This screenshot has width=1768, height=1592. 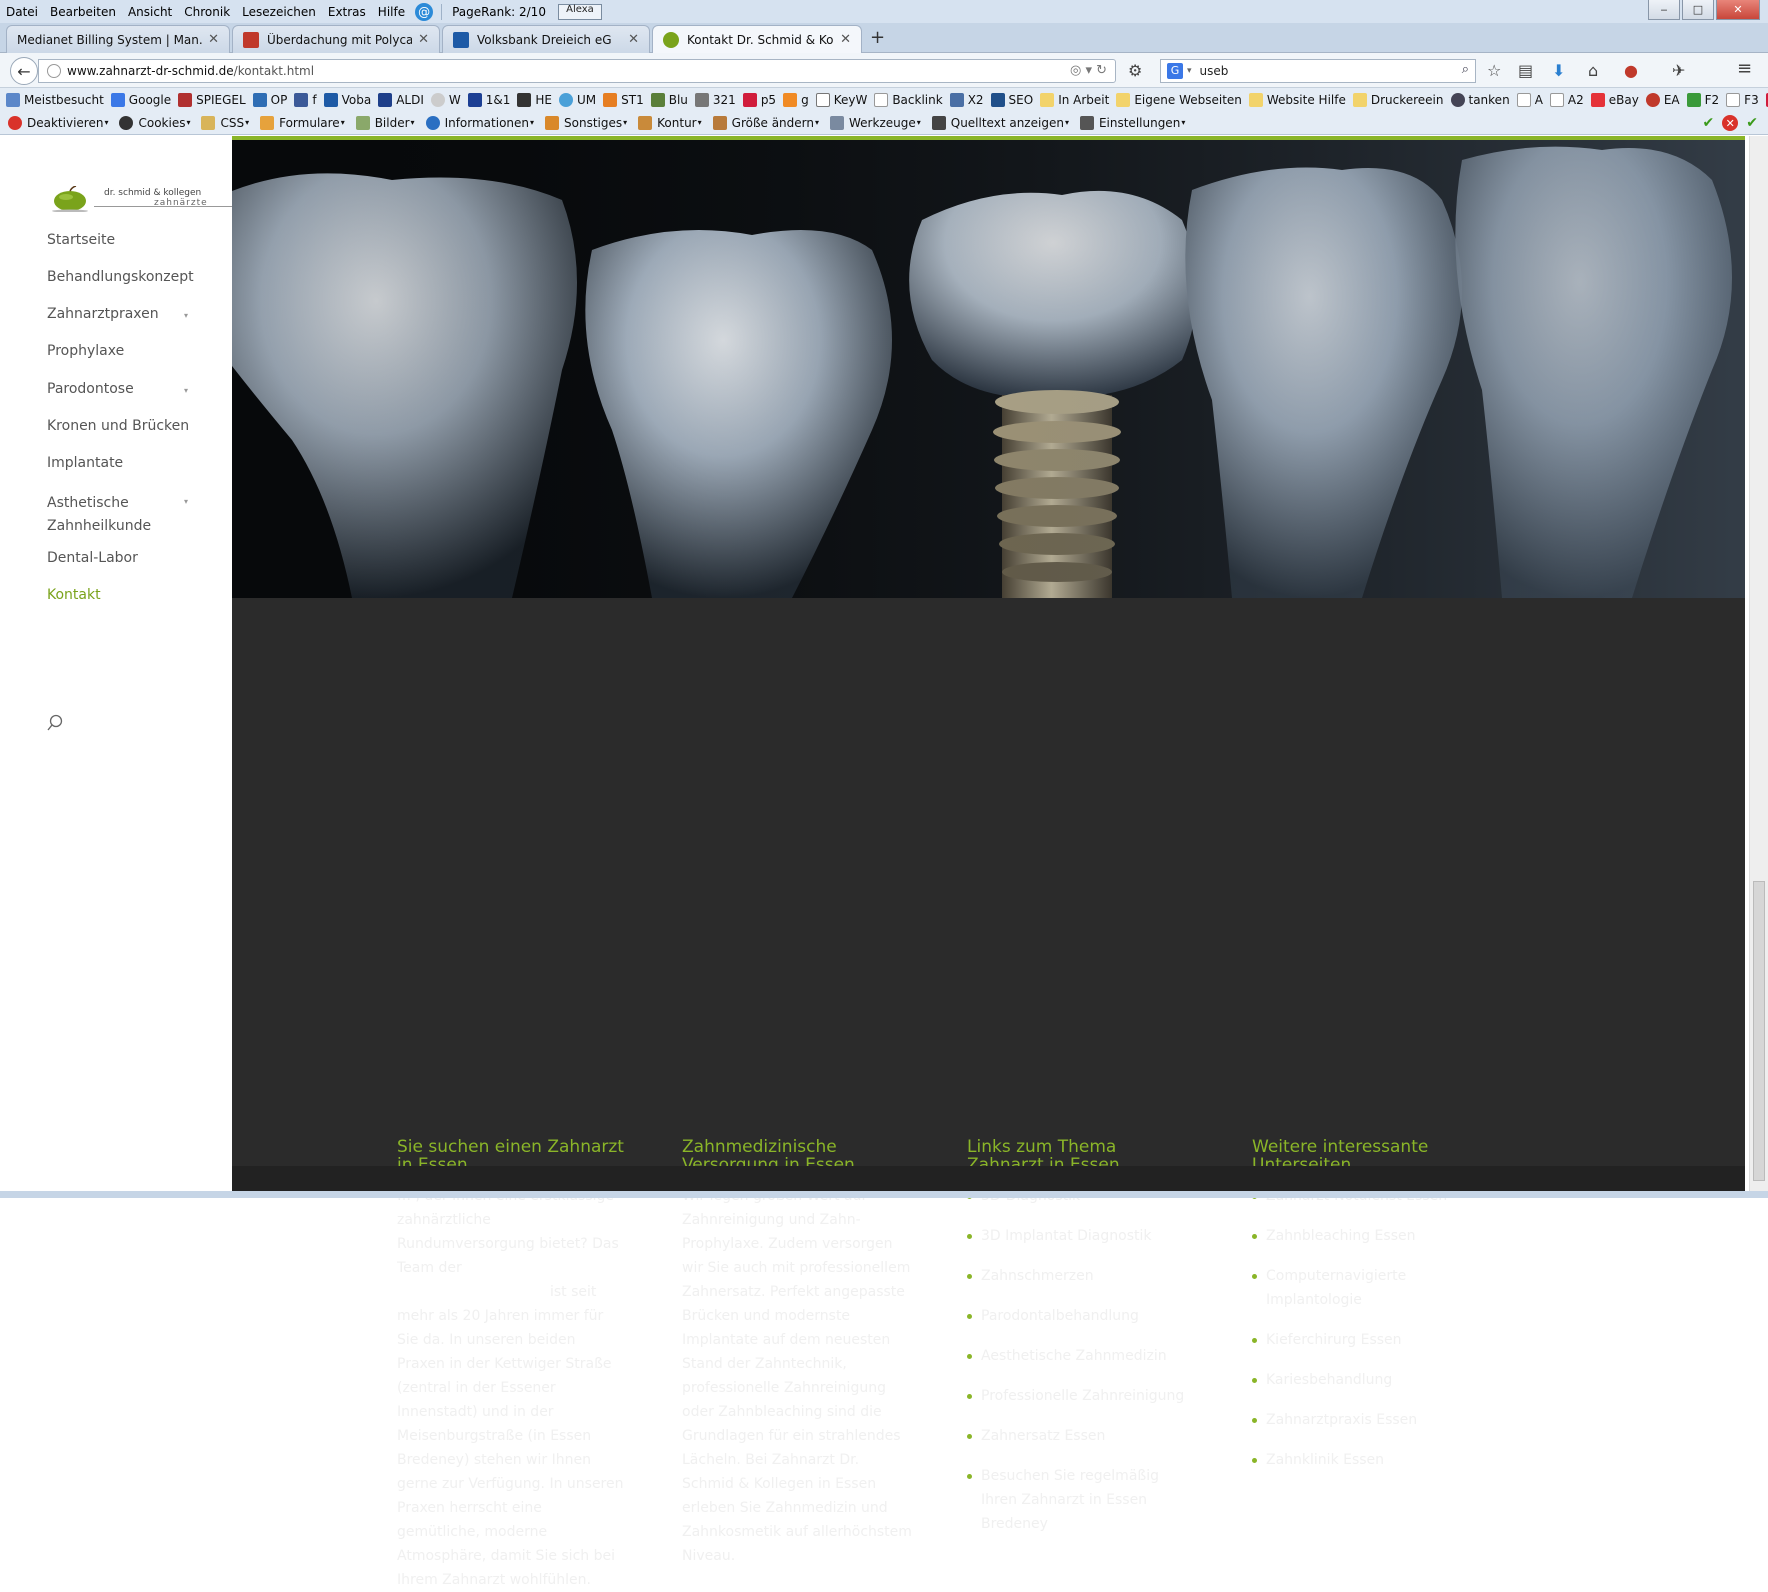 What do you see at coordinates (55, 99) in the screenshot?
I see `bookmark-item: Meistbesucht` at bounding box center [55, 99].